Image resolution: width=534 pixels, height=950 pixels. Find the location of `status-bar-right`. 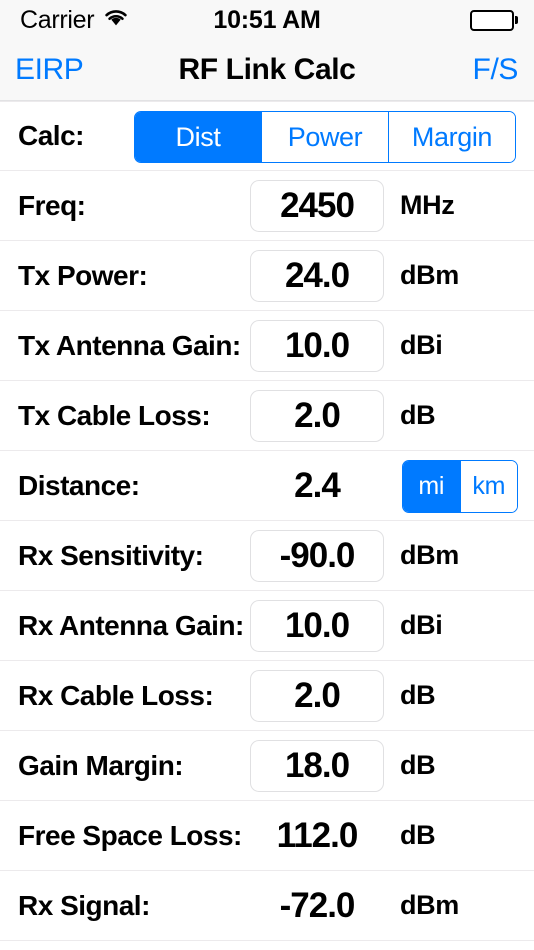

status-bar-right is located at coordinates (493, 20).